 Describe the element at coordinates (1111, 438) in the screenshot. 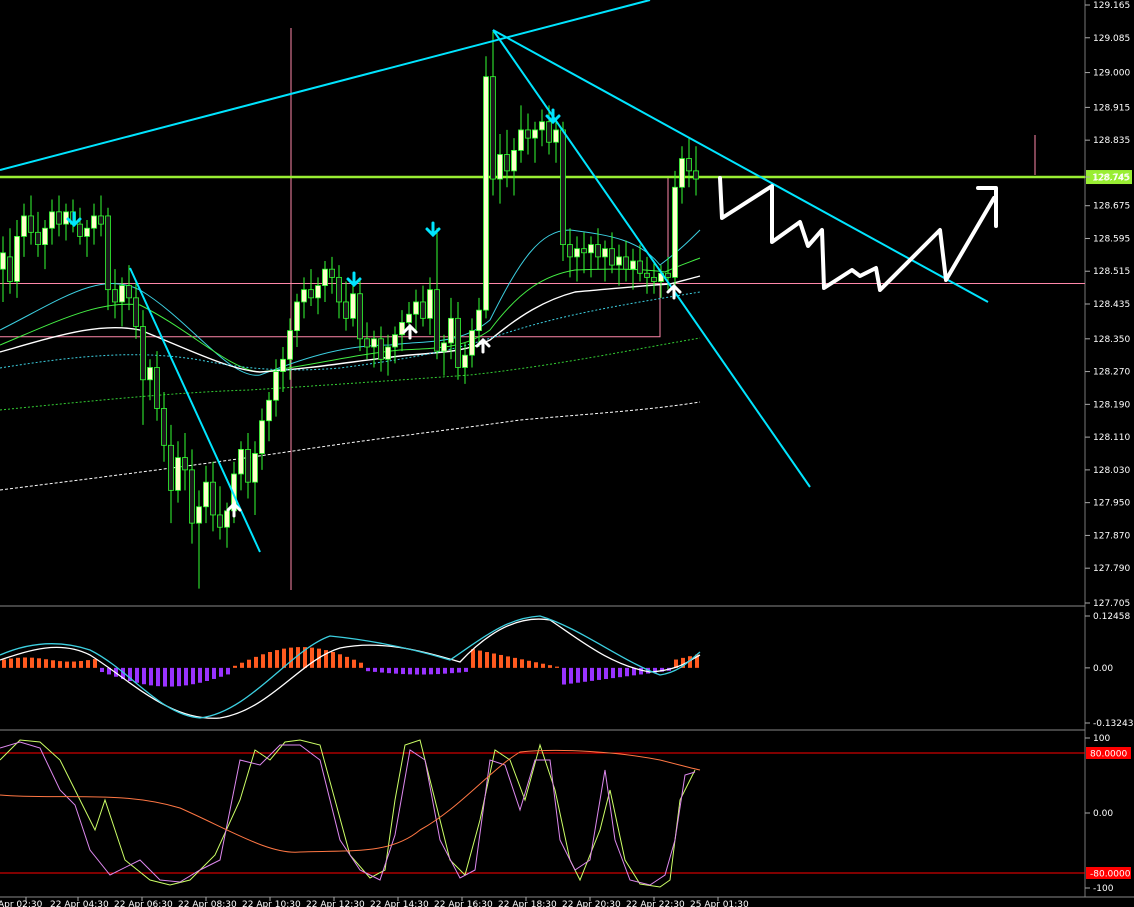

I see `price-tick-label: 128.110` at that location.